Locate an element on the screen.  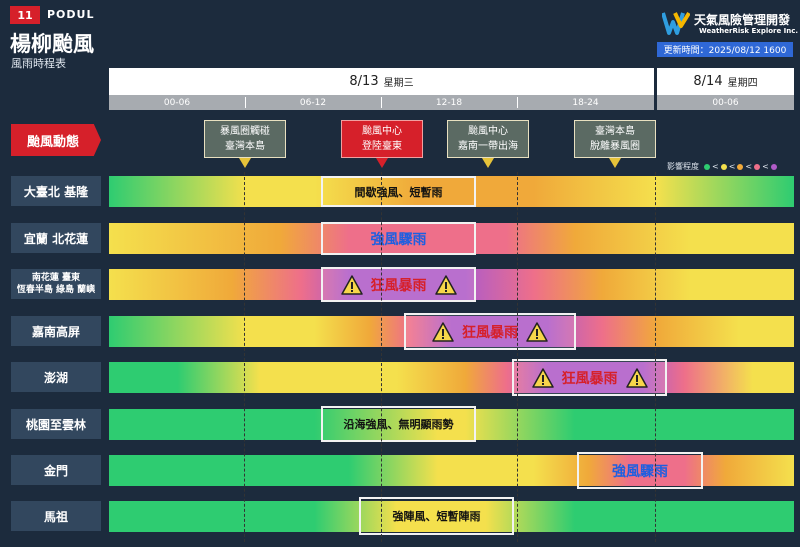
event-line: 登陸臺東 is located at coordinates (382, 146).